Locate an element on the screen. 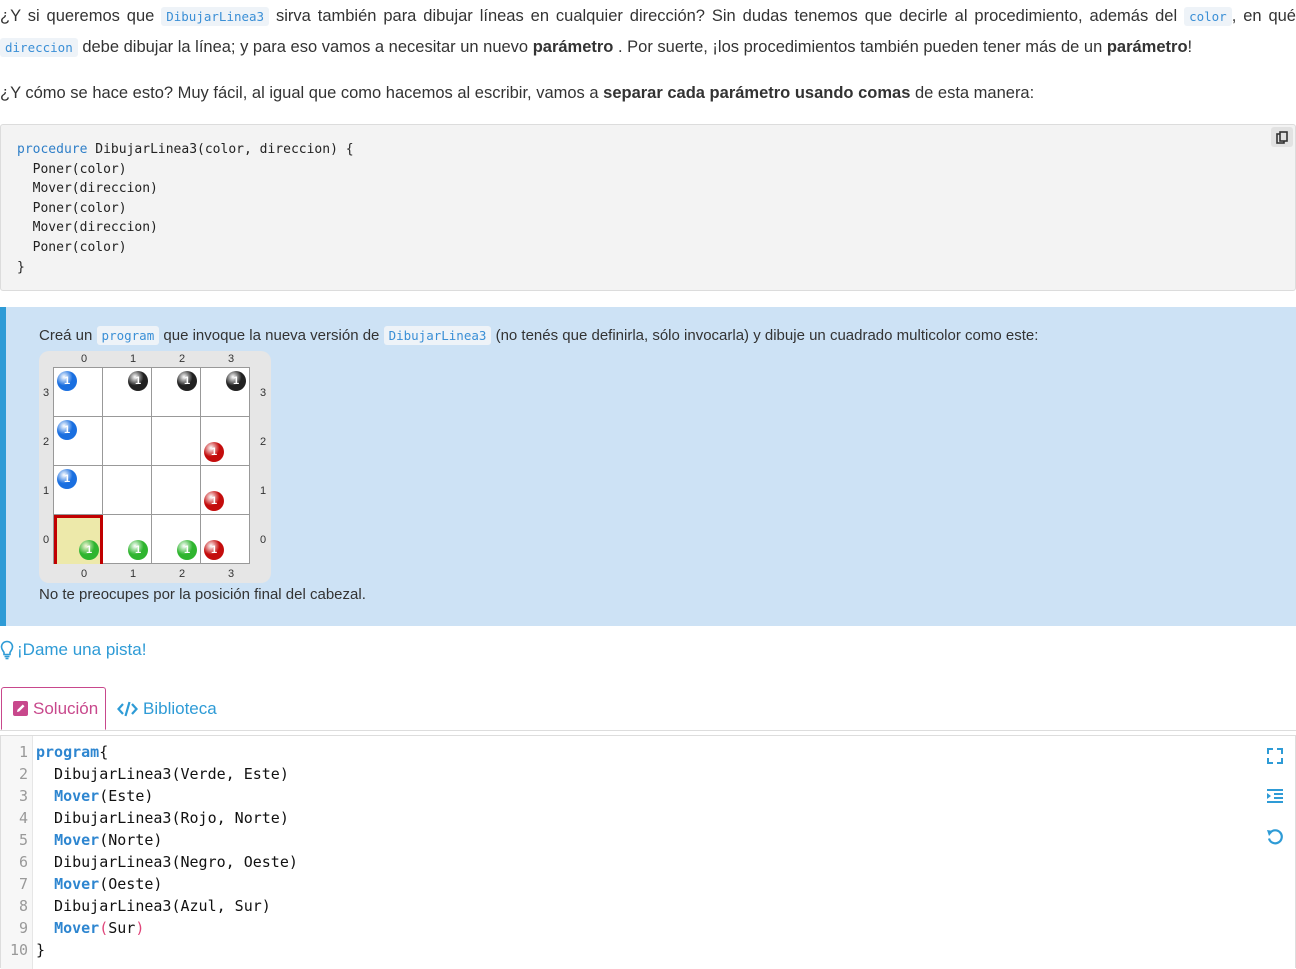 This screenshot has width=1296, height=969. code-token: (Este) is located at coordinates (126, 796).